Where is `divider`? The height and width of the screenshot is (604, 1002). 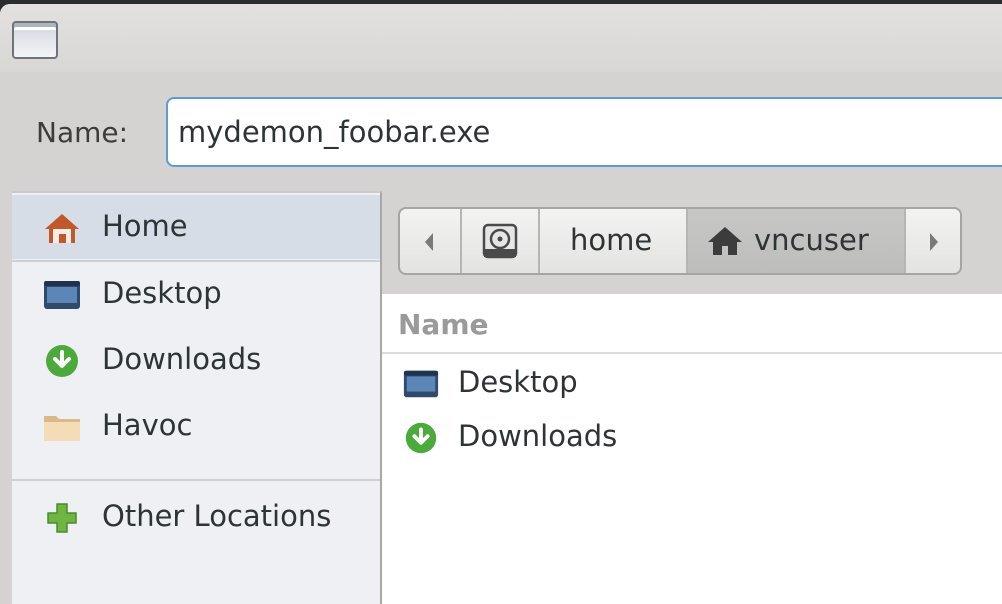
divider is located at coordinates (196, 480).